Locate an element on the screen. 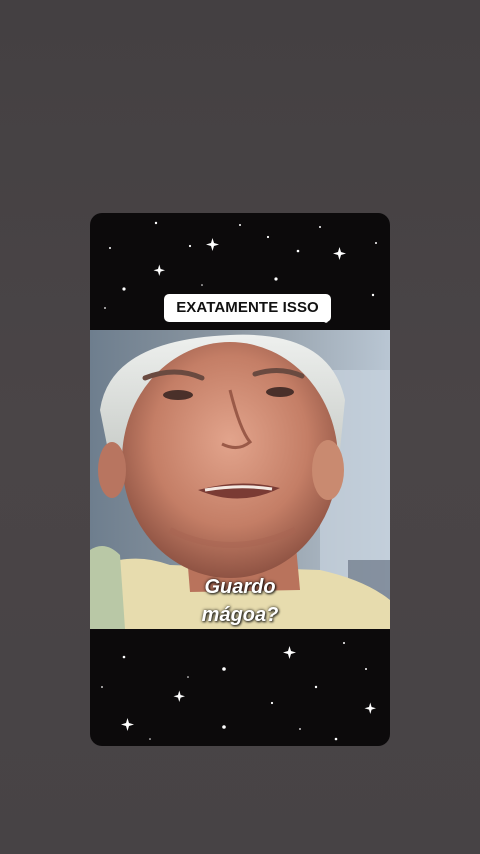 This screenshot has height=854, width=480. starfield-bottom is located at coordinates (240, 687).